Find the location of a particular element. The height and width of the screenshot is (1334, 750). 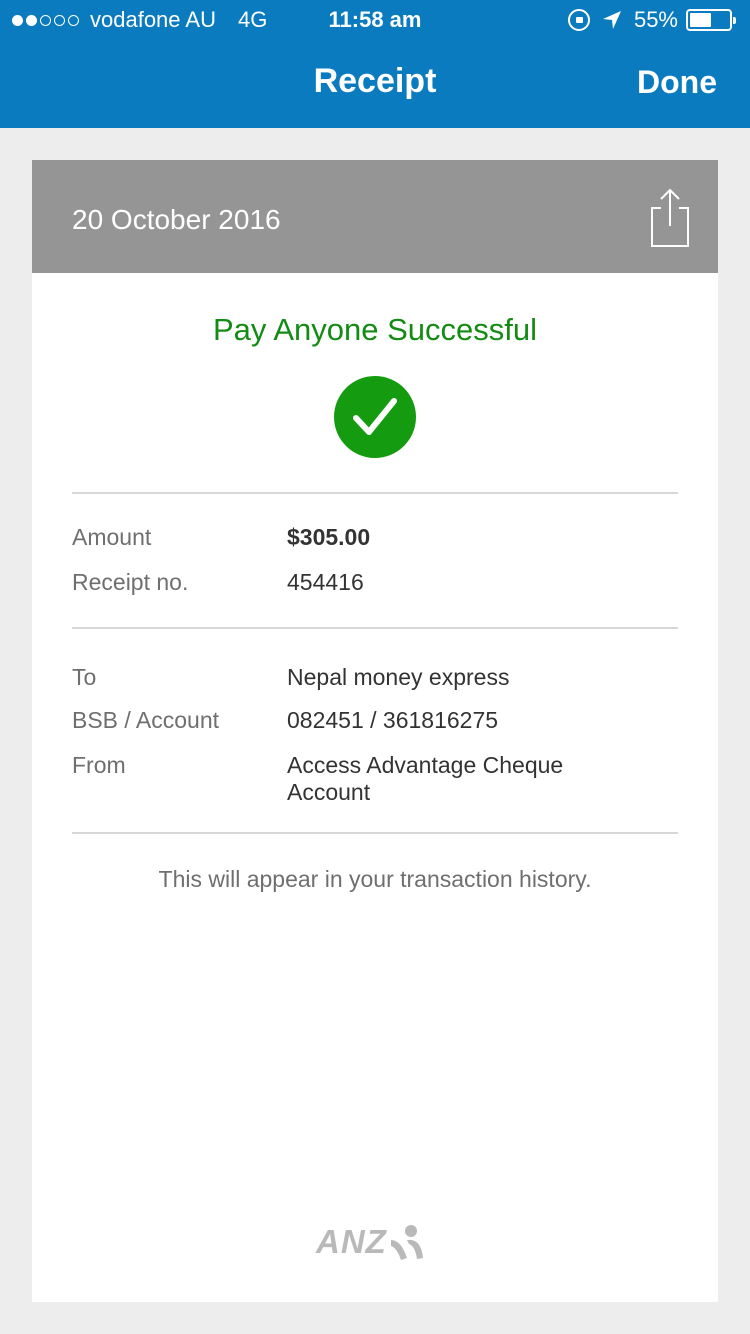

to-label: To is located at coordinates (84, 677).